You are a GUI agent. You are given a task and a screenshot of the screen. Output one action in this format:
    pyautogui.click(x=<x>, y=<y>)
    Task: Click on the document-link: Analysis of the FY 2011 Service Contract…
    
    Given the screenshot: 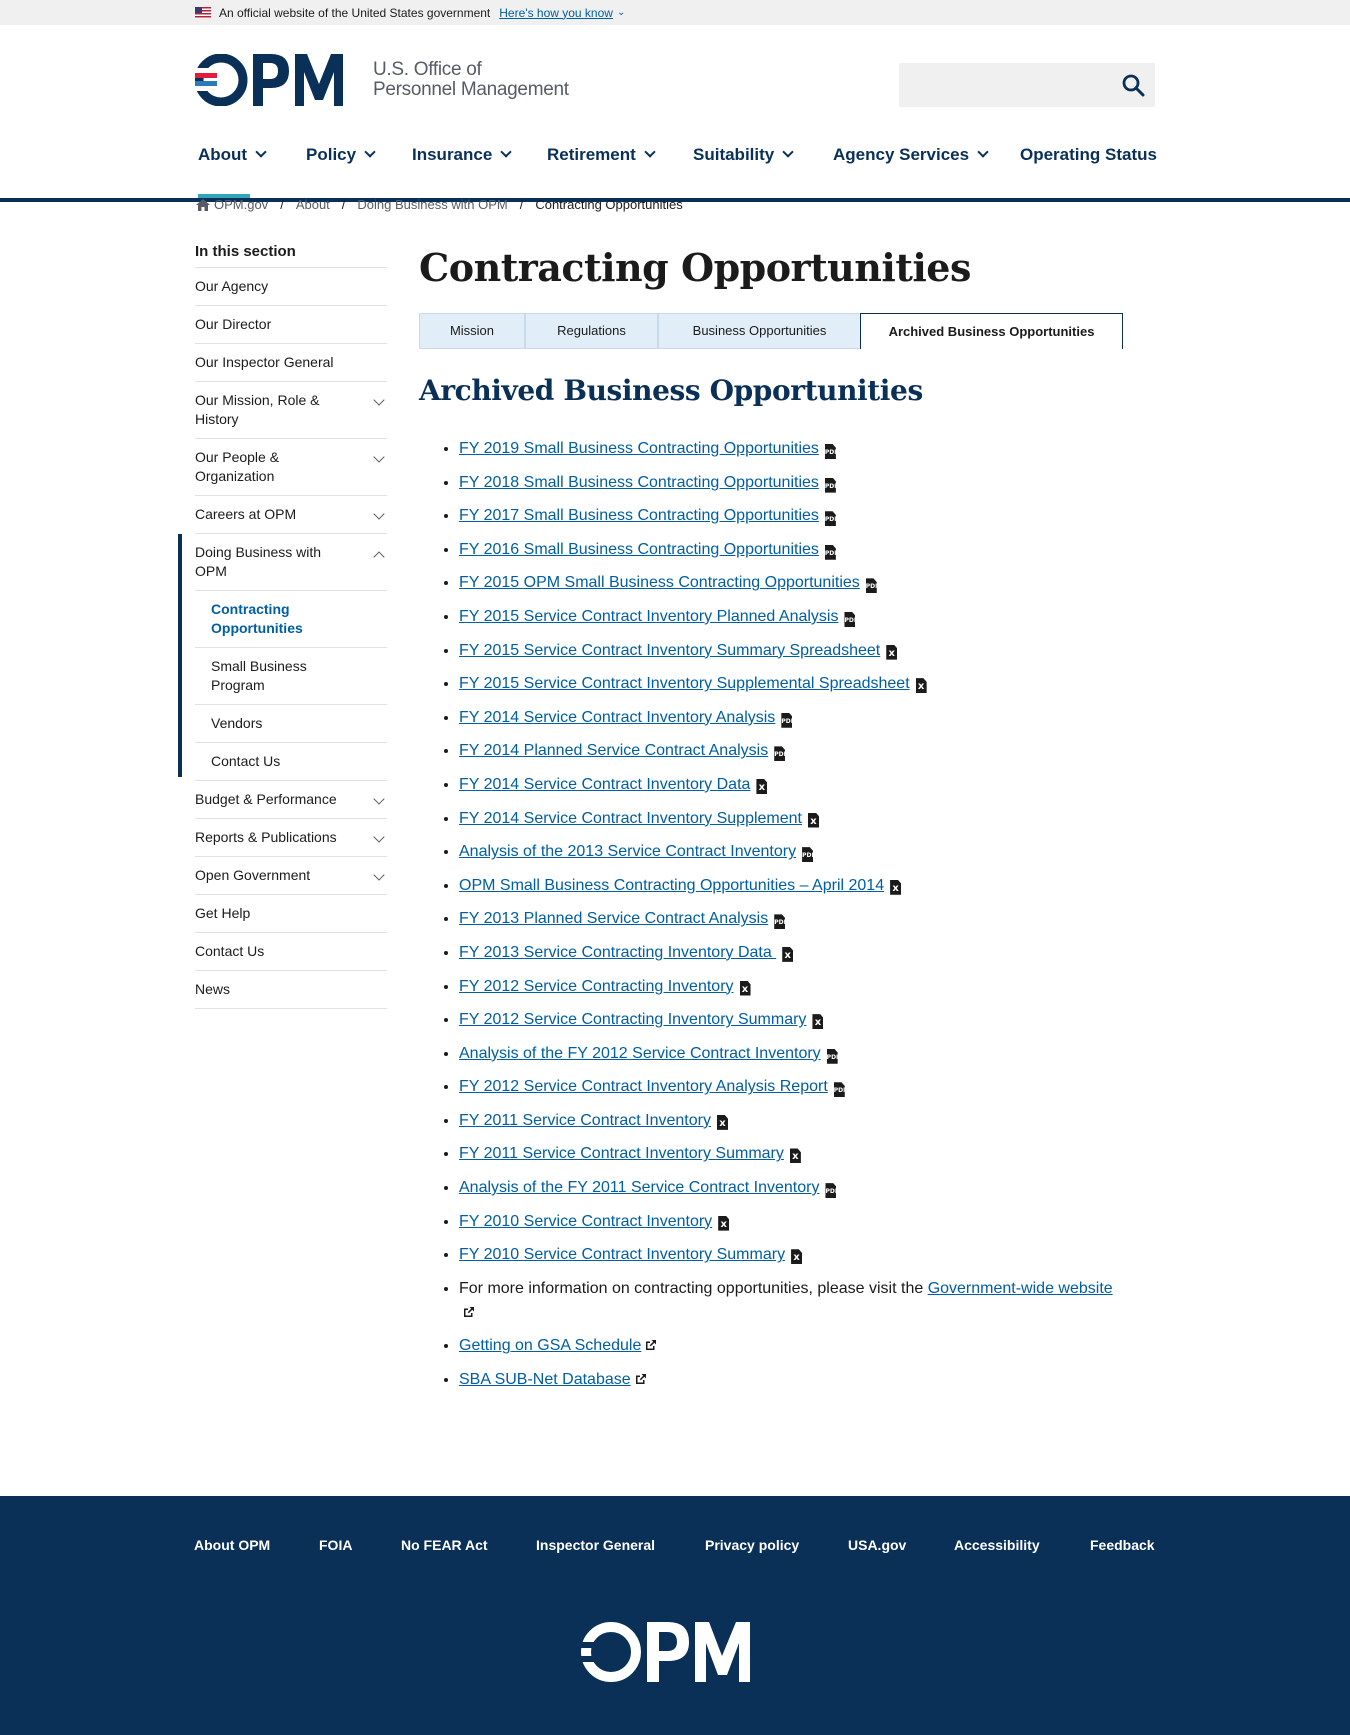 What is the action you would take?
    pyautogui.click(x=639, y=1187)
    